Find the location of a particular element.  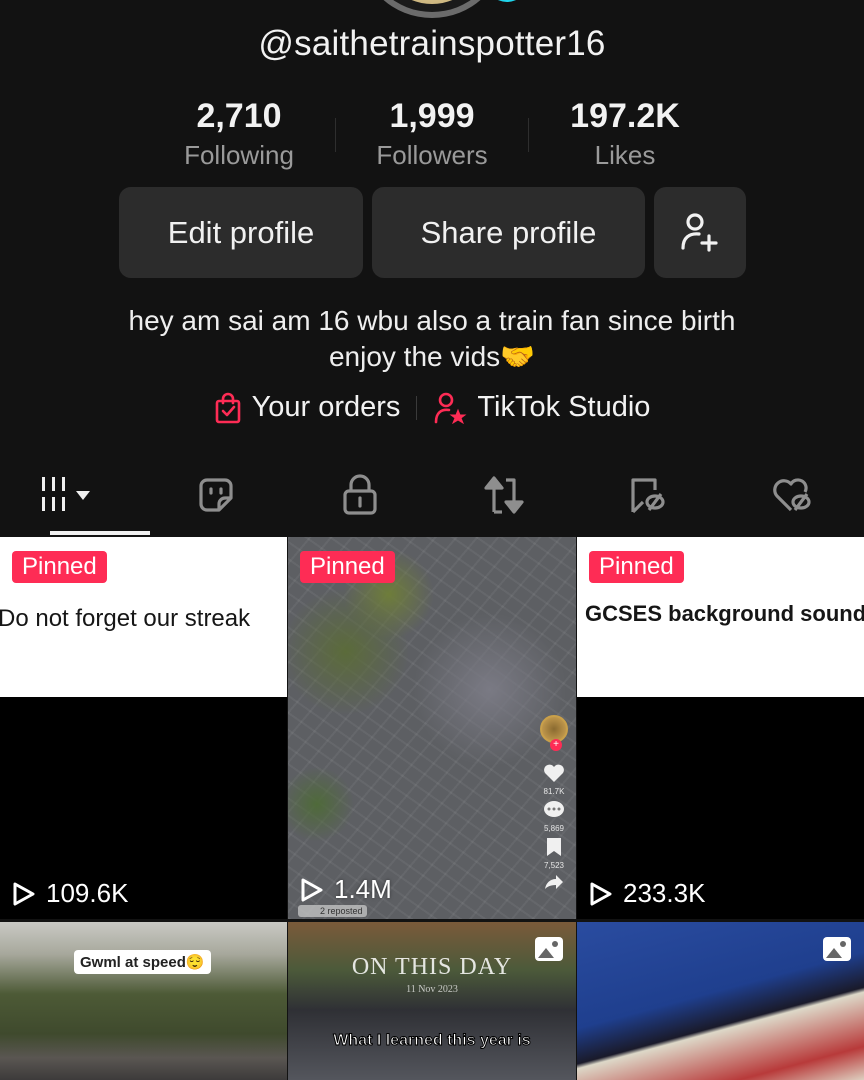

your-orders-label: Your orders is located at coordinates (326, 407).